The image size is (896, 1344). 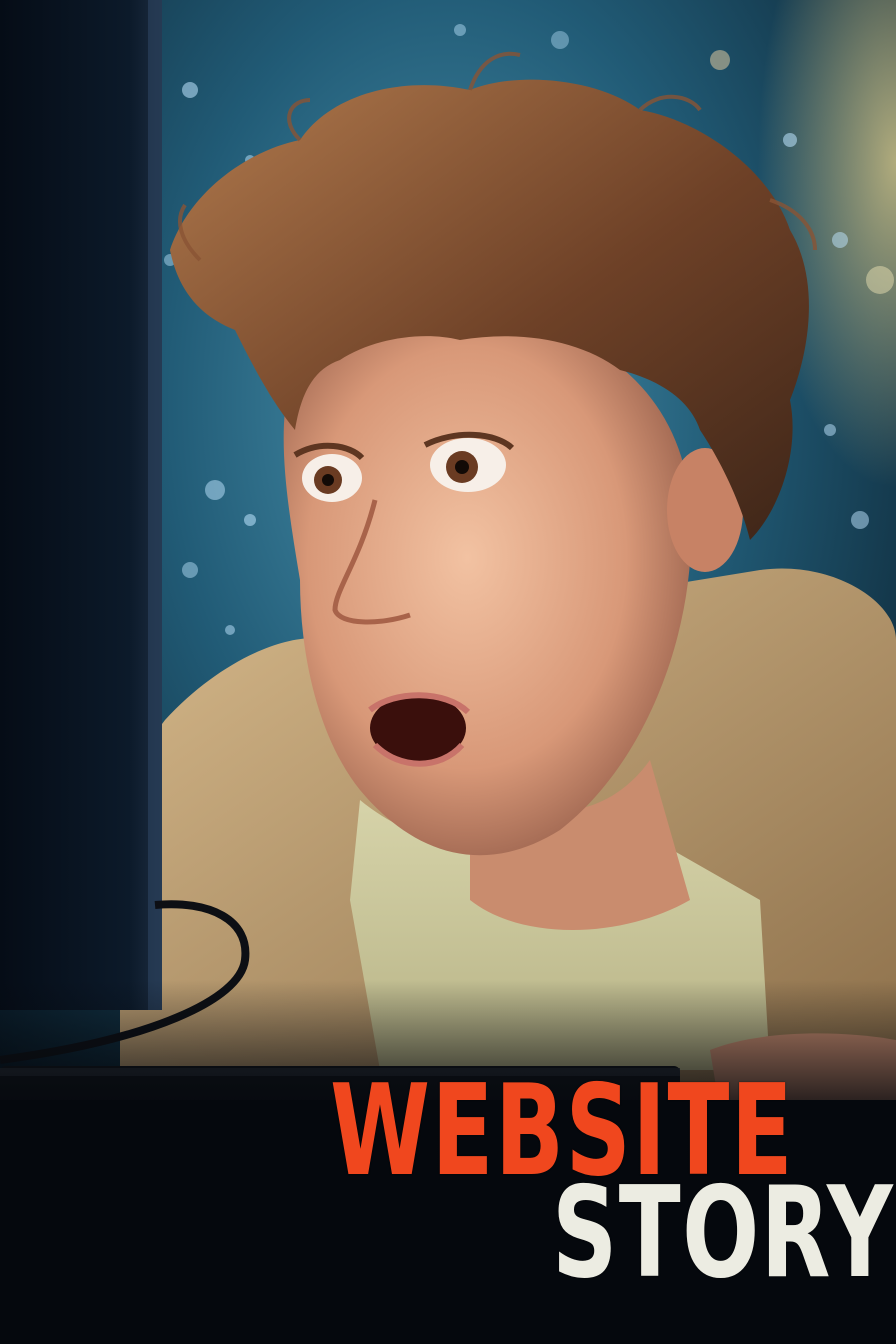 What do you see at coordinates (155, 505) in the screenshot?
I see `monitor-edge` at bounding box center [155, 505].